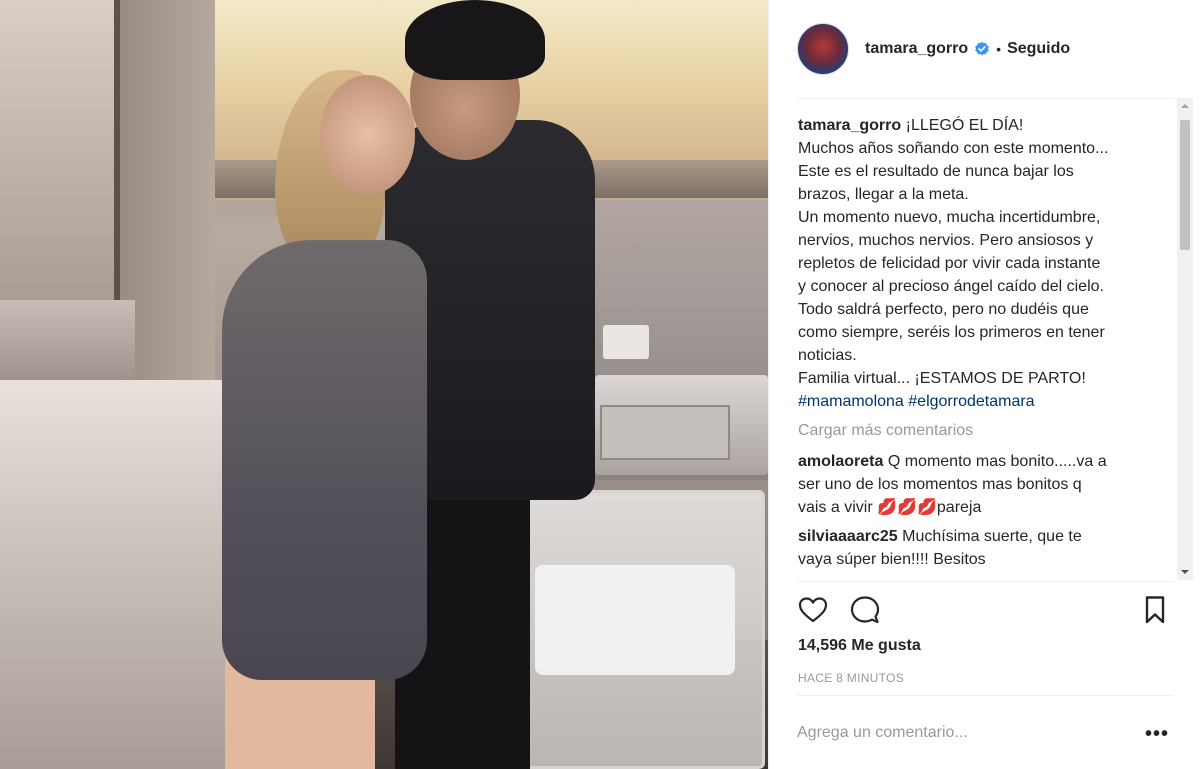 The image size is (1200, 769). I want to click on more-options-button: •••, so click(1157, 734).